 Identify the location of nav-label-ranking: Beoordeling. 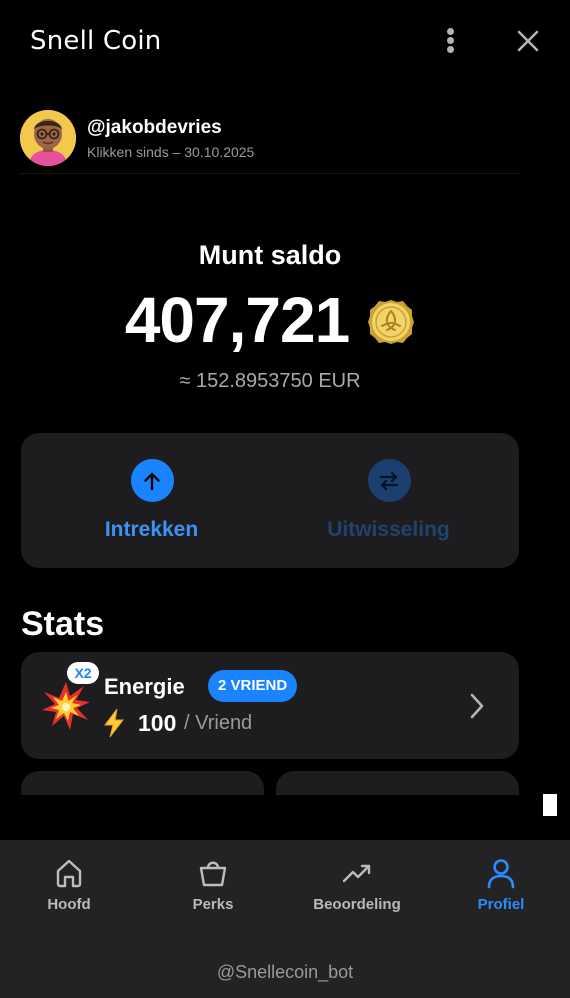
(357, 904).